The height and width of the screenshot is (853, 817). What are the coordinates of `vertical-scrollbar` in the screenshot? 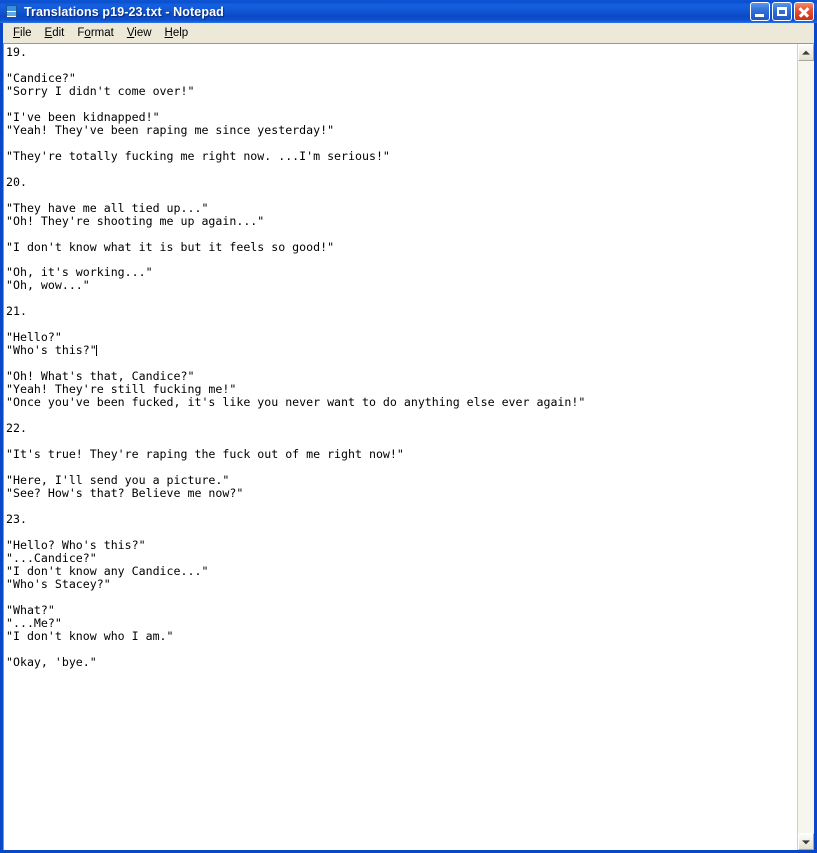 It's located at (805, 447).